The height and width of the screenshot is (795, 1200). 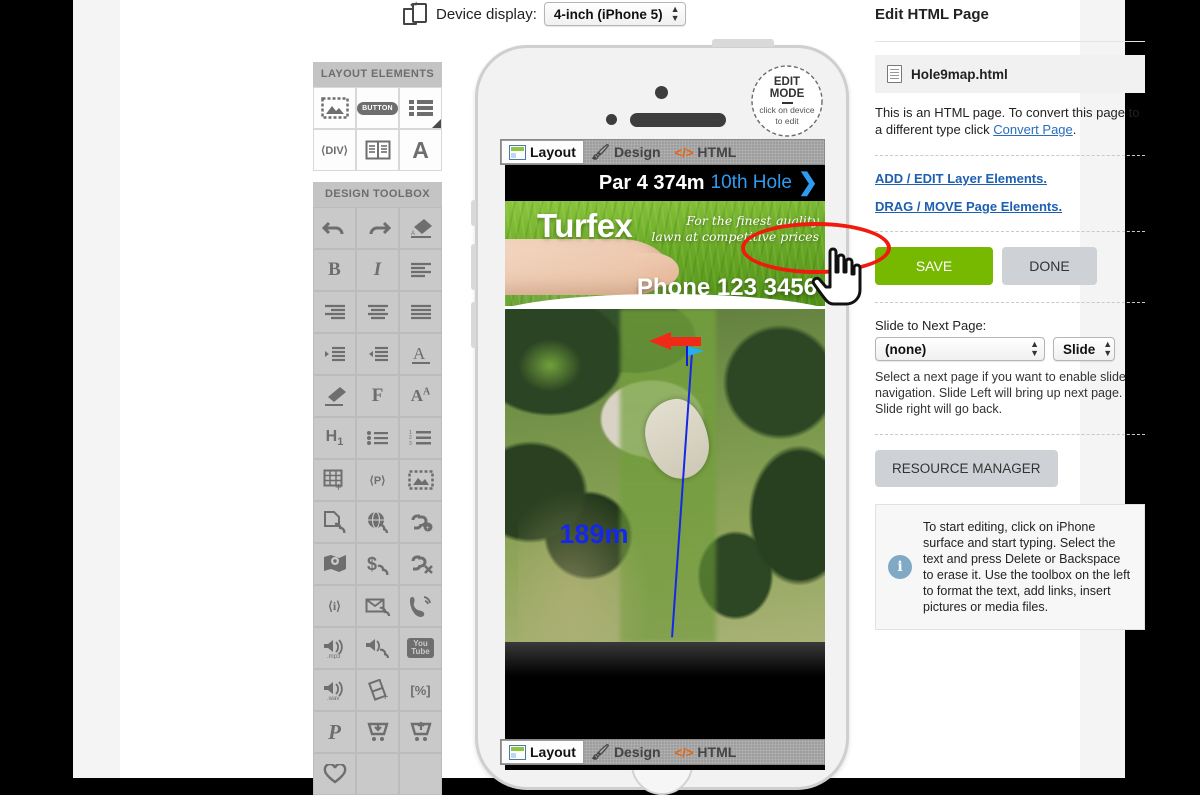 I want to click on pay-link-button: $, so click(x=377, y=564).